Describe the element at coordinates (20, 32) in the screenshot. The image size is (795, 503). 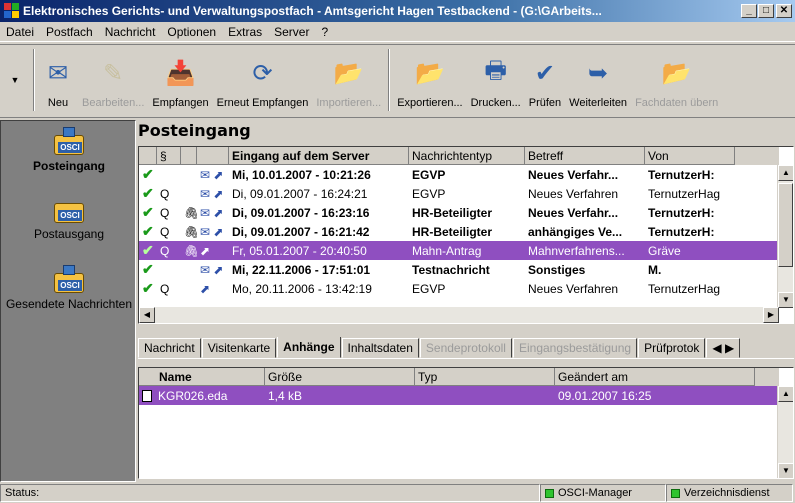
I see `menu-datei: Datei` at that location.